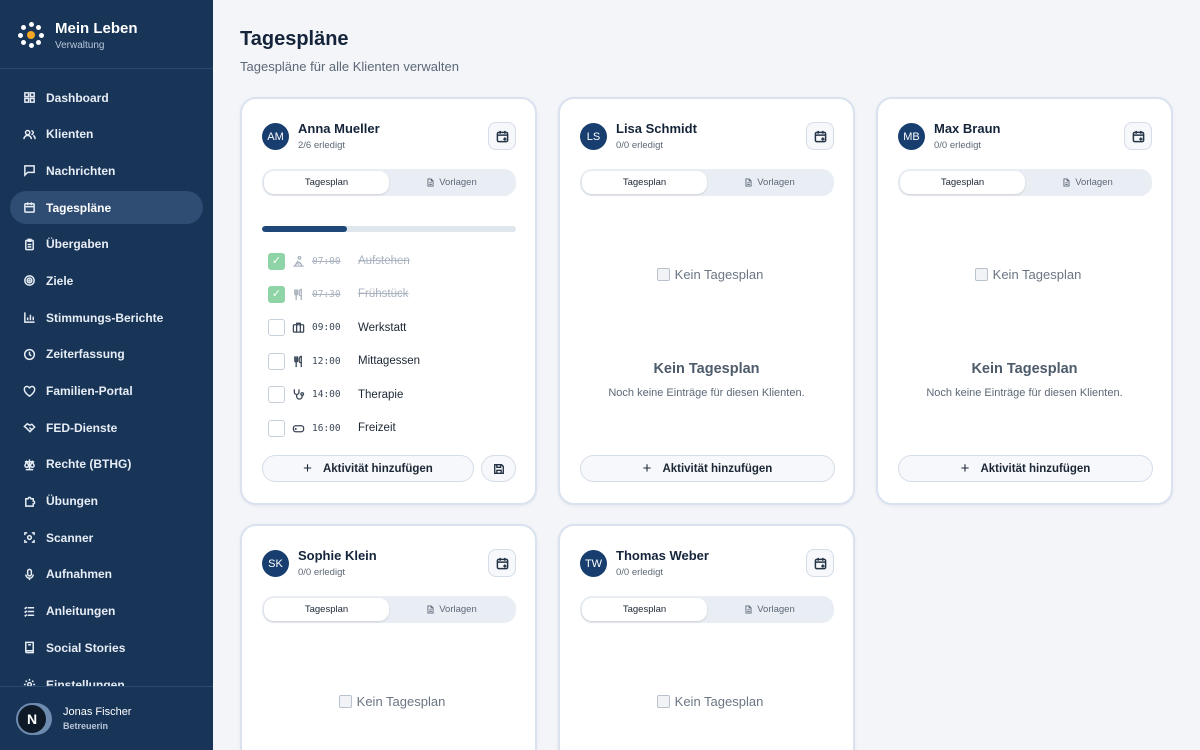  What do you see at coordinates (384, 261) in the screenshot?
I see `activity-title: Aufstehen` at bounding box center [384, 261].